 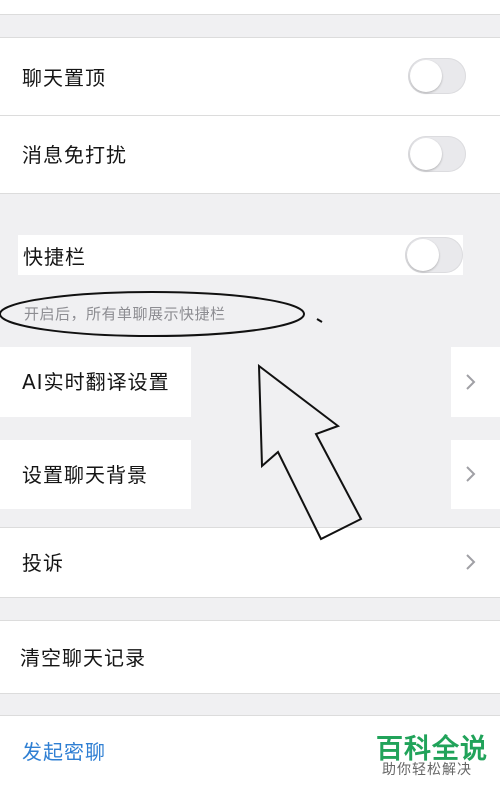 I want to click on arrow-annotation-icon, so click(x=310, y=452).